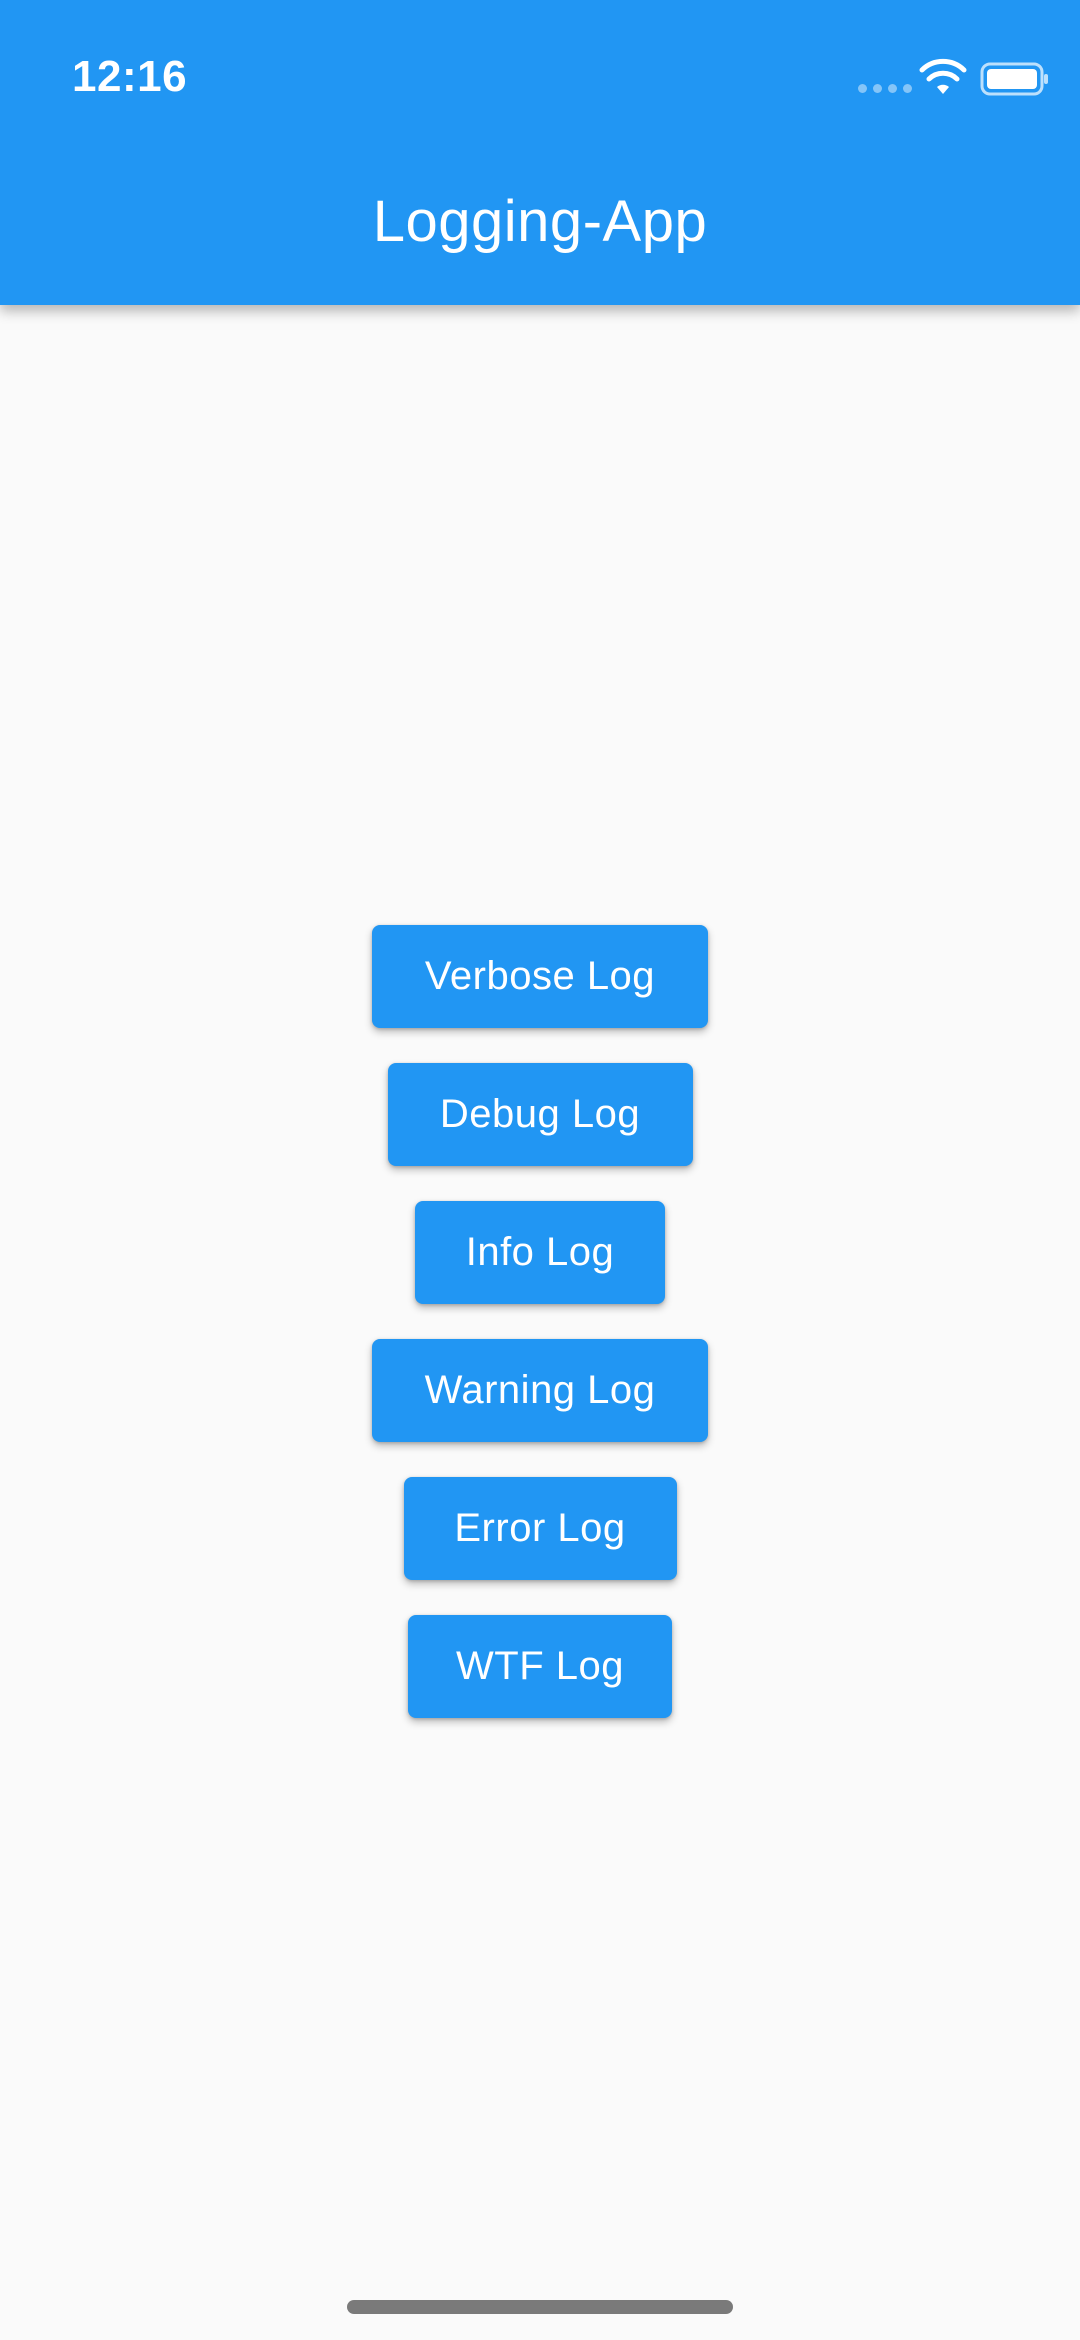  Describe the element at coordinates (130, 76) in the screenshot. I see `status-time: 12:16` at that location.